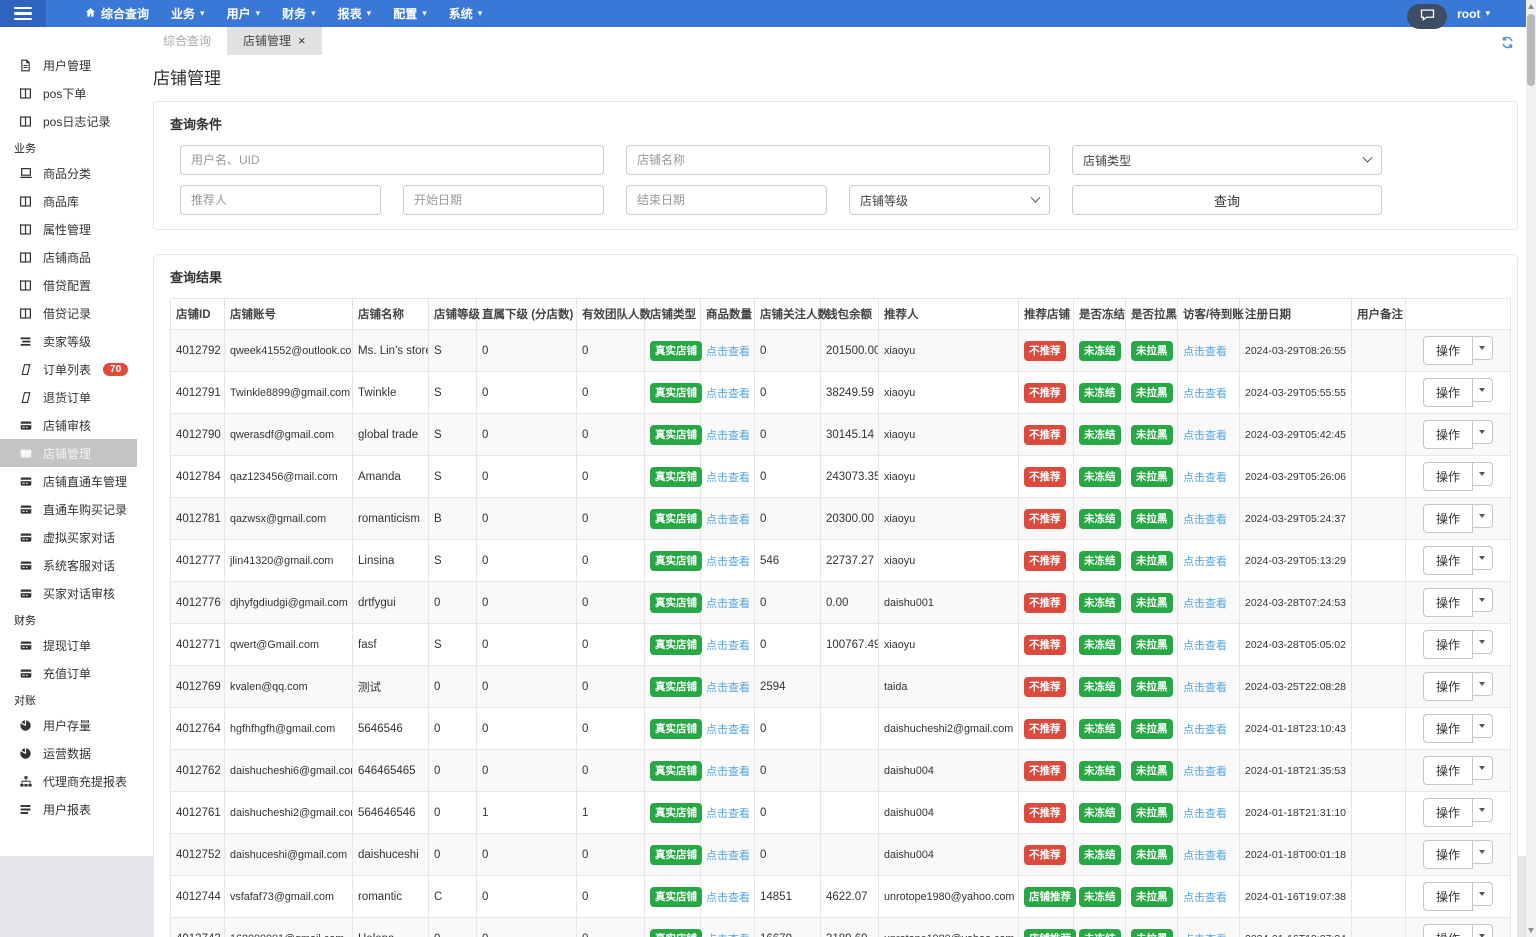 The width and height of the screenshot is (1536, 937). What do you see at coordinates (68, 781) in the screenshot?
I see `sidebar-item-agent-report: 代理商充提报表` at bounding box center [68, 781].